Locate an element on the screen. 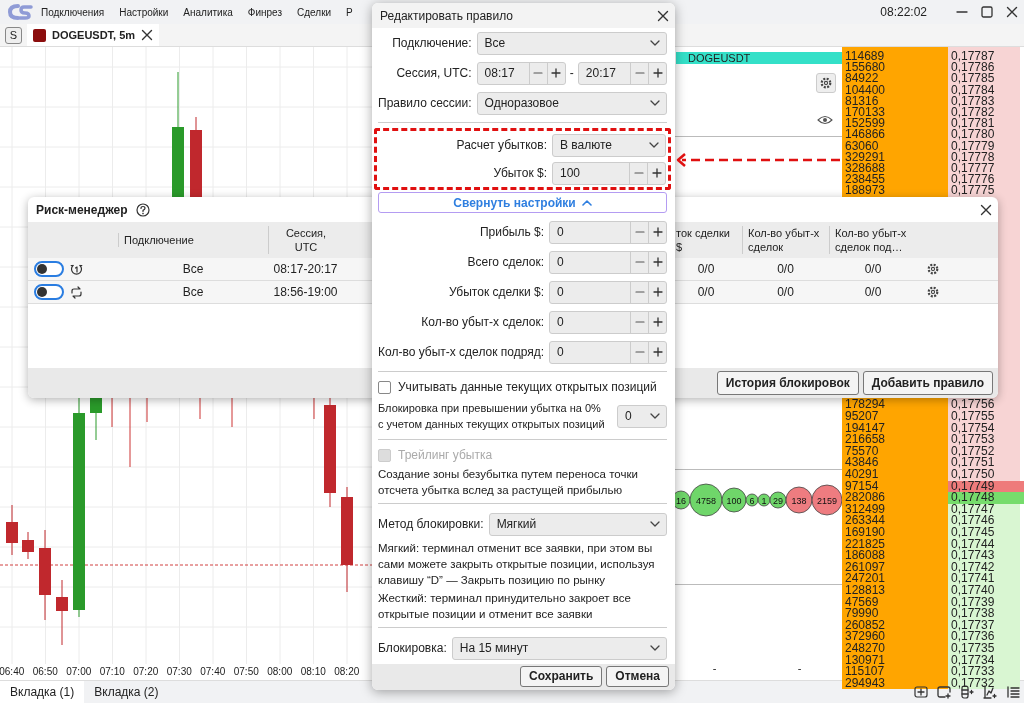  list-icon is located at coordinates (1013, 692).